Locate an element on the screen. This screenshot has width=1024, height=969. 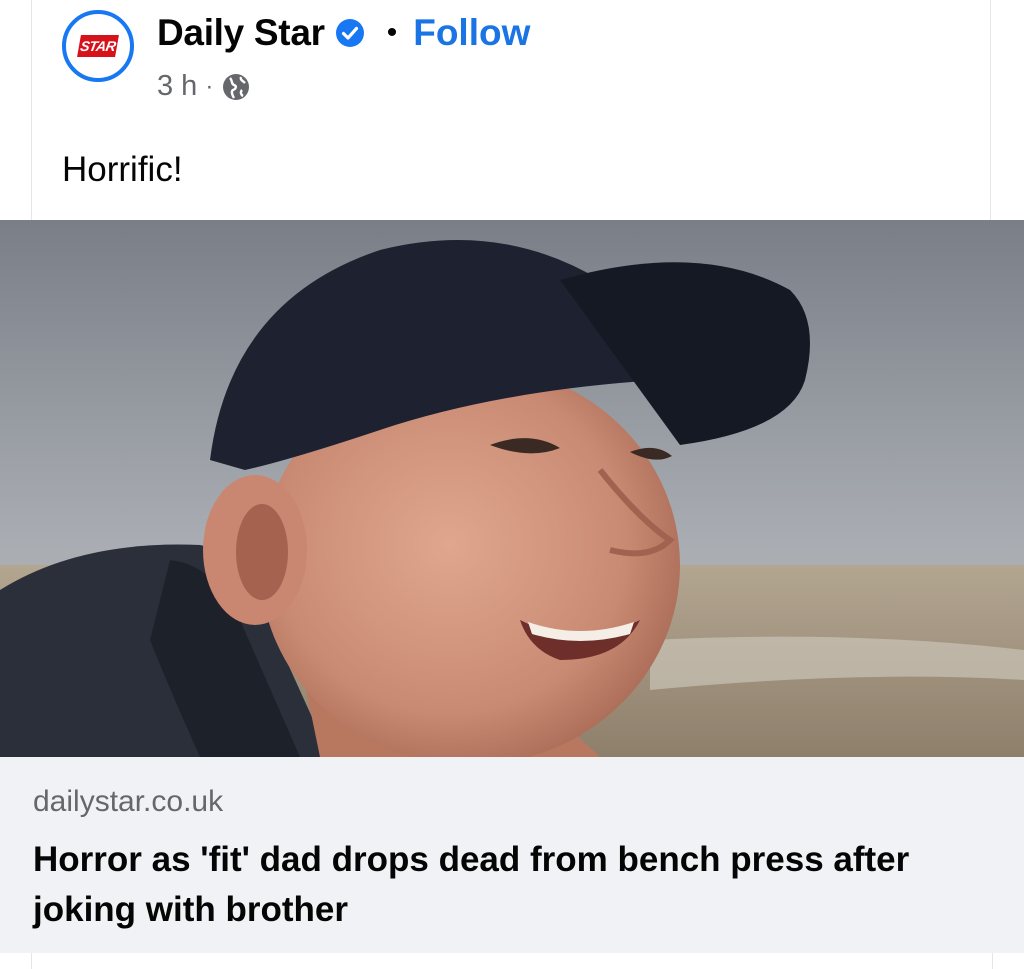
post-header: STAR Daily Star • Follow 3 h · is located at coordinates (512, 56).